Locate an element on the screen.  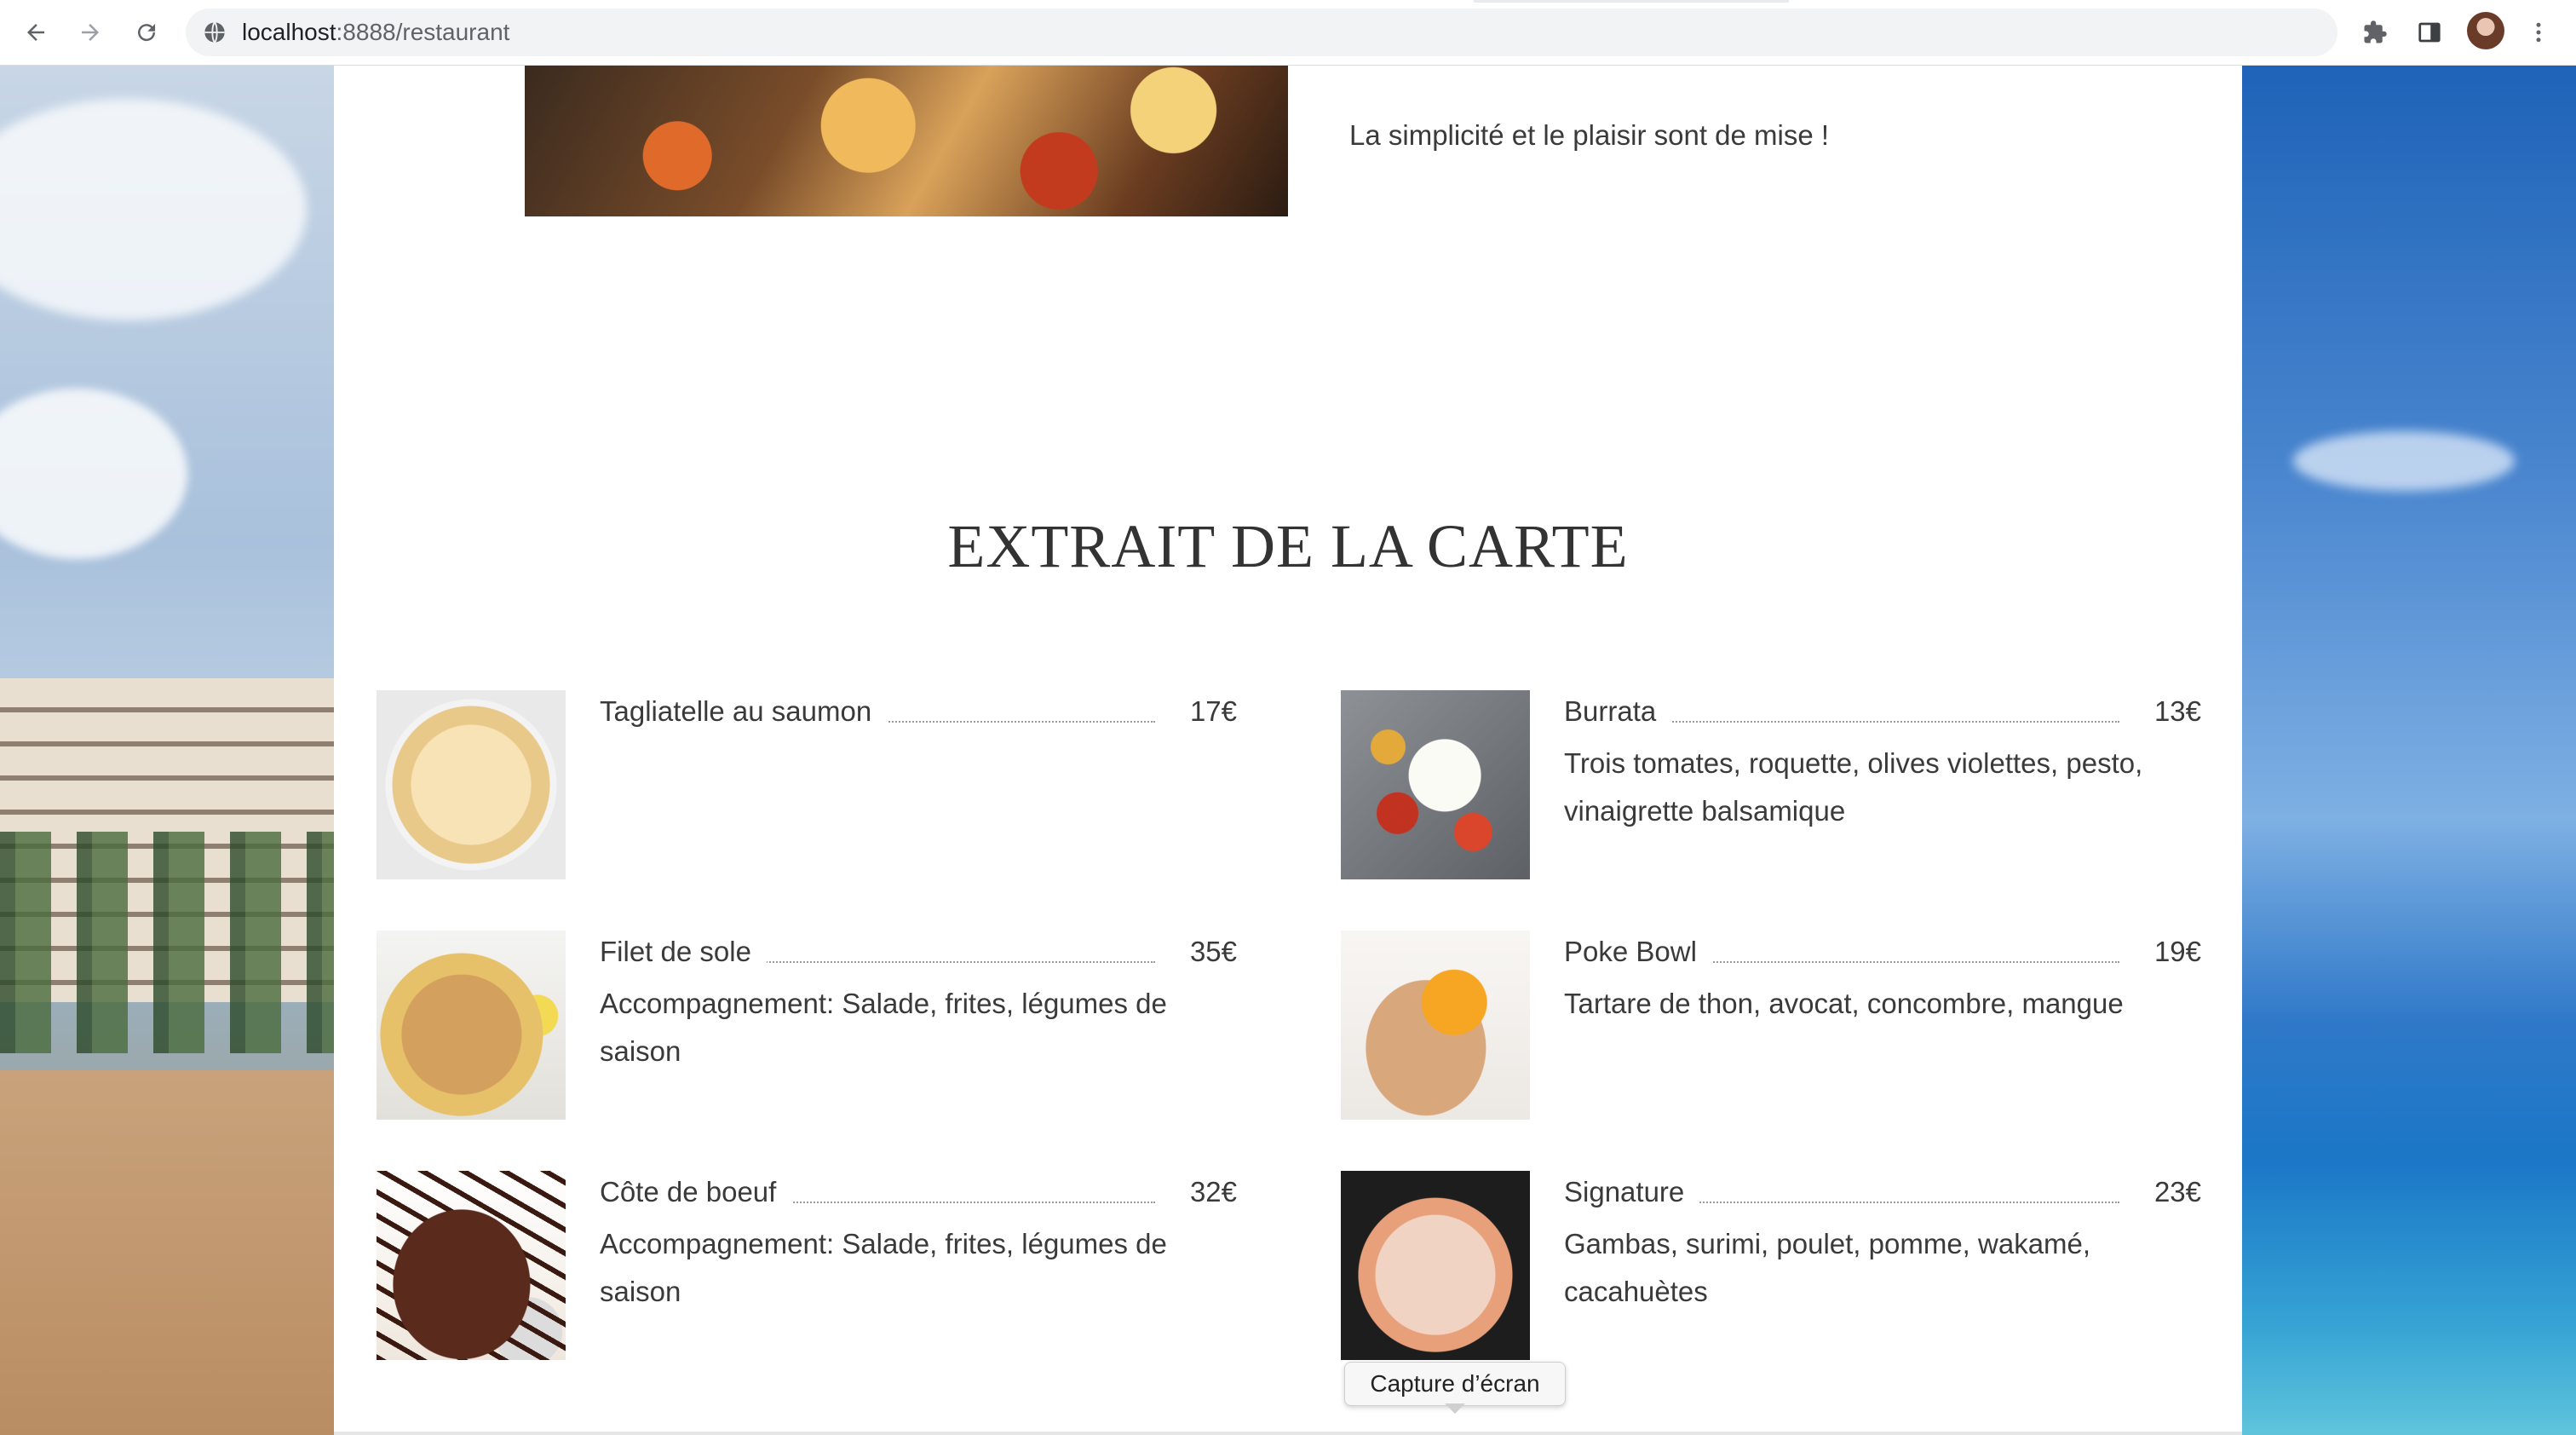
dish-price: 23€ is located at coordinates (2169, 1192).